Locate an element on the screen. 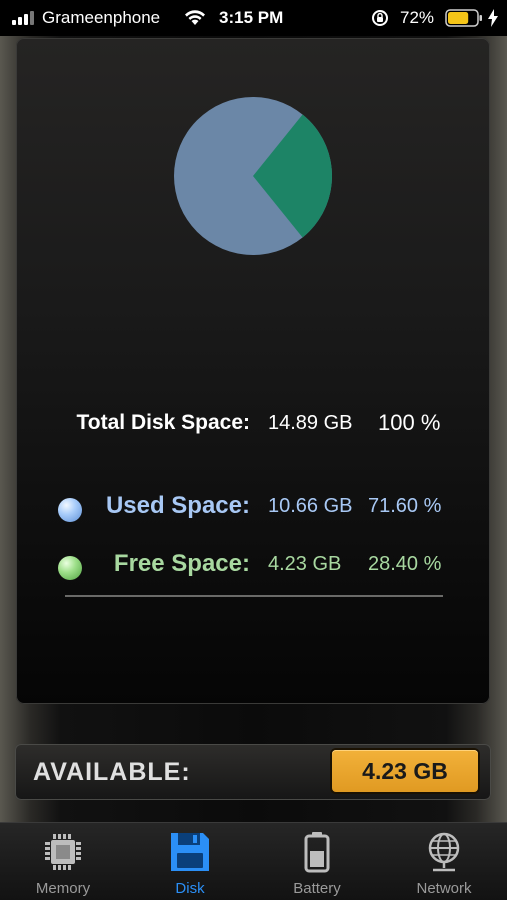 The image size is (507, 900). status-bar: Grameenphone 3:15 PM 72% is located at coordinates (253, 18).